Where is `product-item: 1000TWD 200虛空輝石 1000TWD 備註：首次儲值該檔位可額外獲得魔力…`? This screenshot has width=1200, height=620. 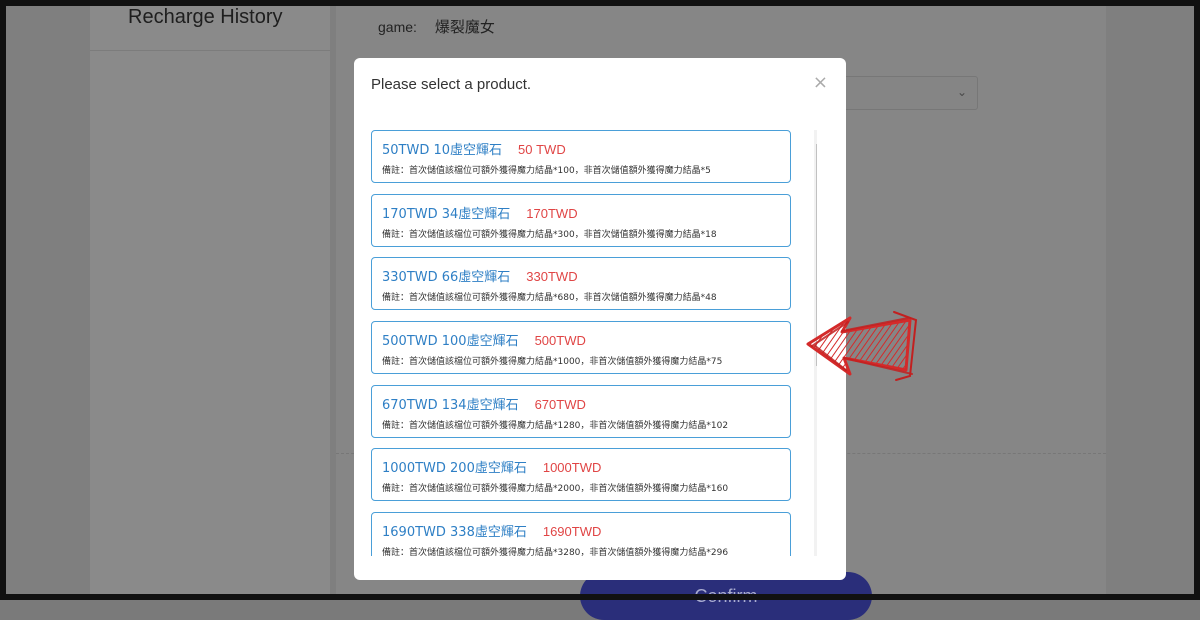 product-item: 1000TWD 200虛空輝石 1000TWD 備註：首次儲值該檔位可額外獲得魔力… is located at coordinates (581, 475).